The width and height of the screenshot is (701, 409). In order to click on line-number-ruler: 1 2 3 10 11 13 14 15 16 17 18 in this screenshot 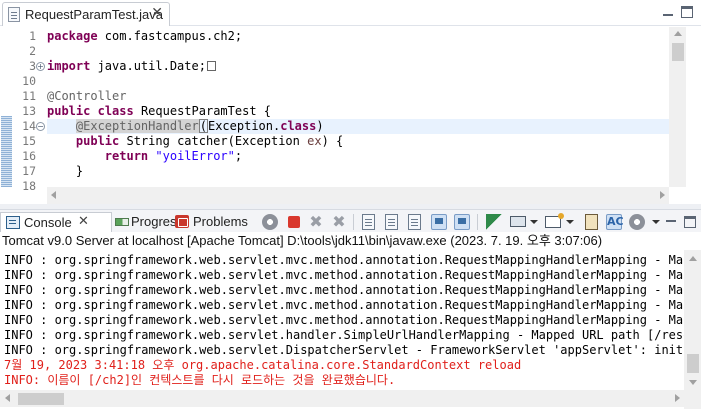, I will do `click(25, 110)`.